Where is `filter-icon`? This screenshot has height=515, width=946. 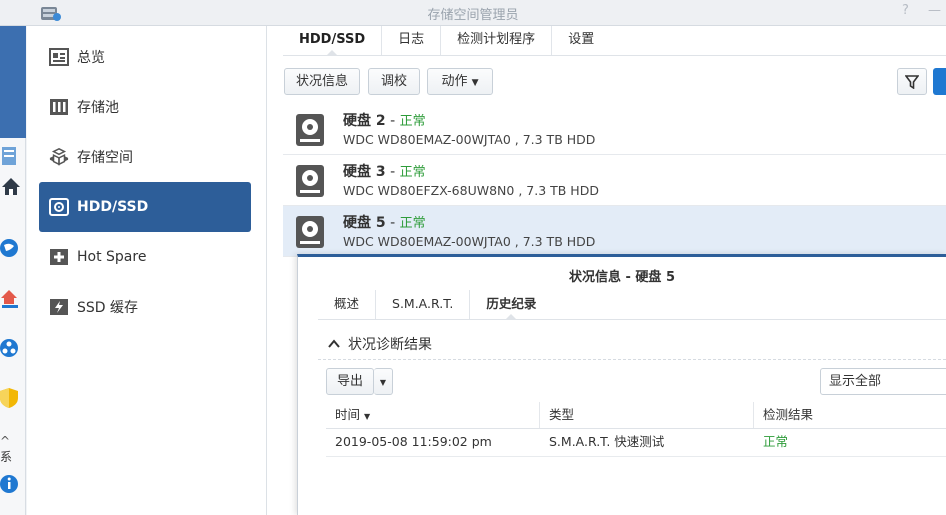 filter-icon is located at coordinates (912, 82).